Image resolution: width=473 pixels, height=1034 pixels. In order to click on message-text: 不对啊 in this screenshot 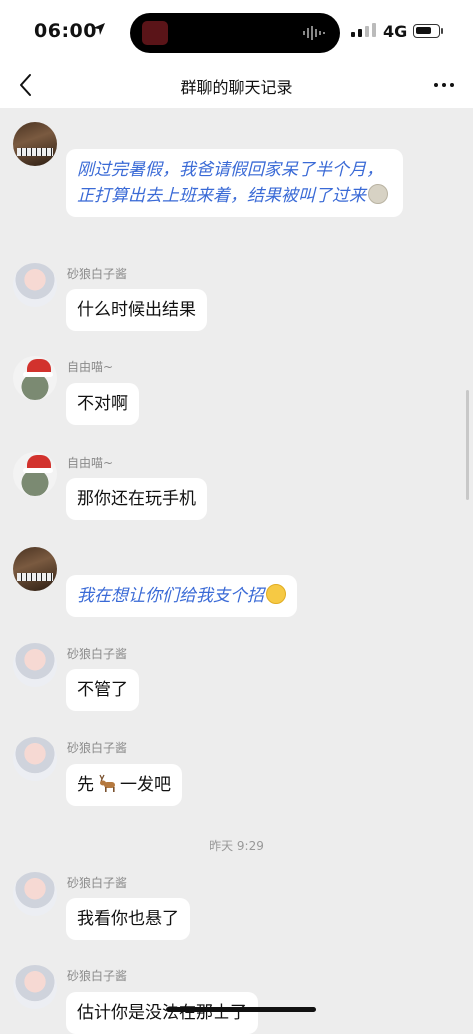, I will do `click(102, 404)`.